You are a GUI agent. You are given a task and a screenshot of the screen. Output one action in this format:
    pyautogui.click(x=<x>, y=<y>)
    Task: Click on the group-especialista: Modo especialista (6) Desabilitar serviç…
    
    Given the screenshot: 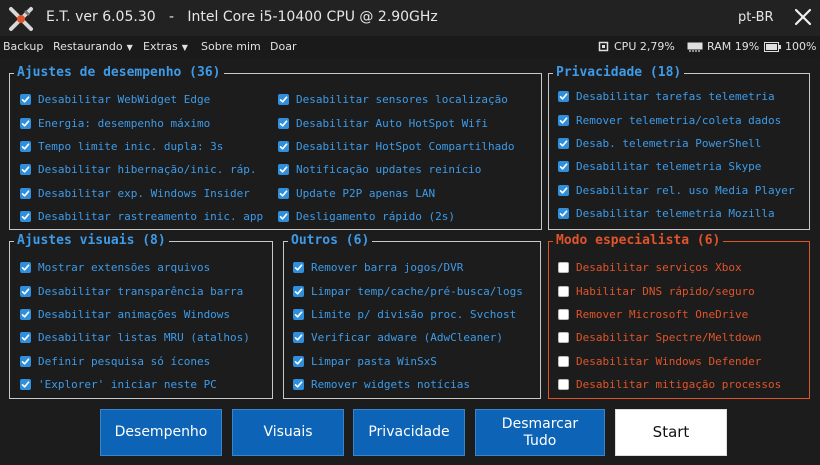 What is the action you would take?
    pyautogui.click(x=679, y=316)
    